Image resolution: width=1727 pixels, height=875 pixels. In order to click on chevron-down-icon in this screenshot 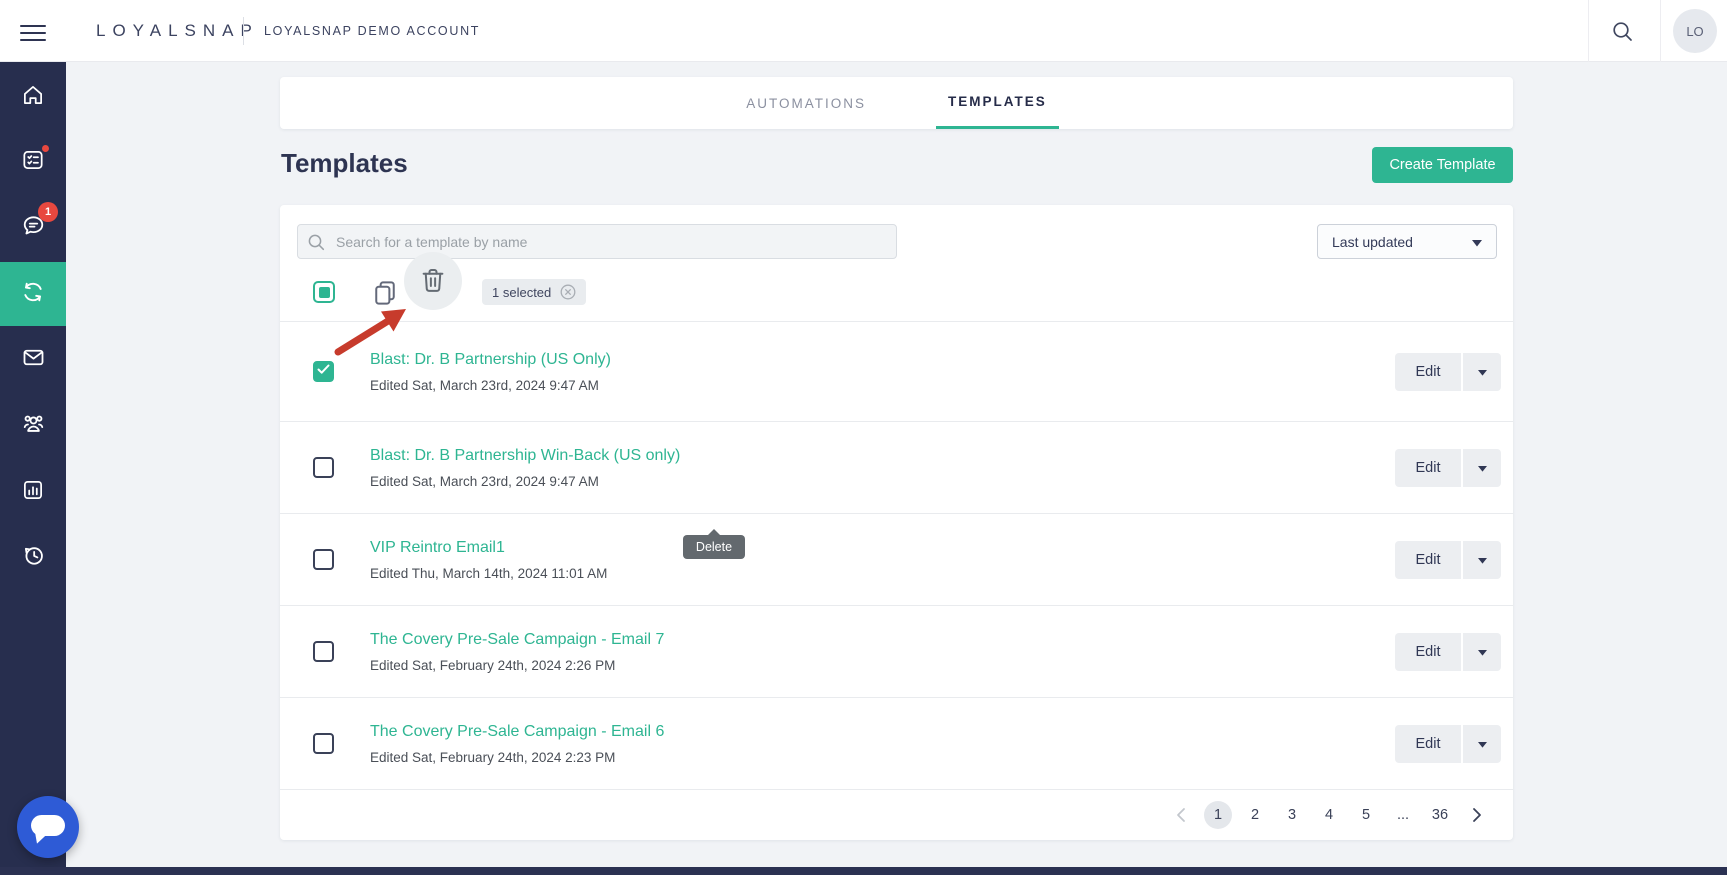, I will do `click(1477, 242)`.